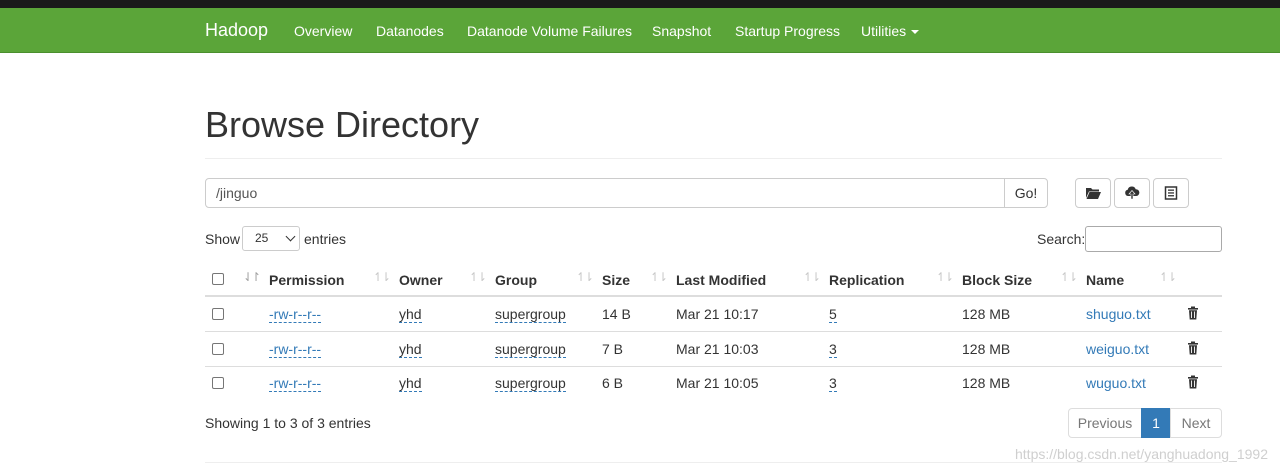 The height and width of the screenshot is (472, 1280). What do you see at coordinates (1153, 239) in the screenshot?
I see `search-input` at bounding box center [1153, 239].